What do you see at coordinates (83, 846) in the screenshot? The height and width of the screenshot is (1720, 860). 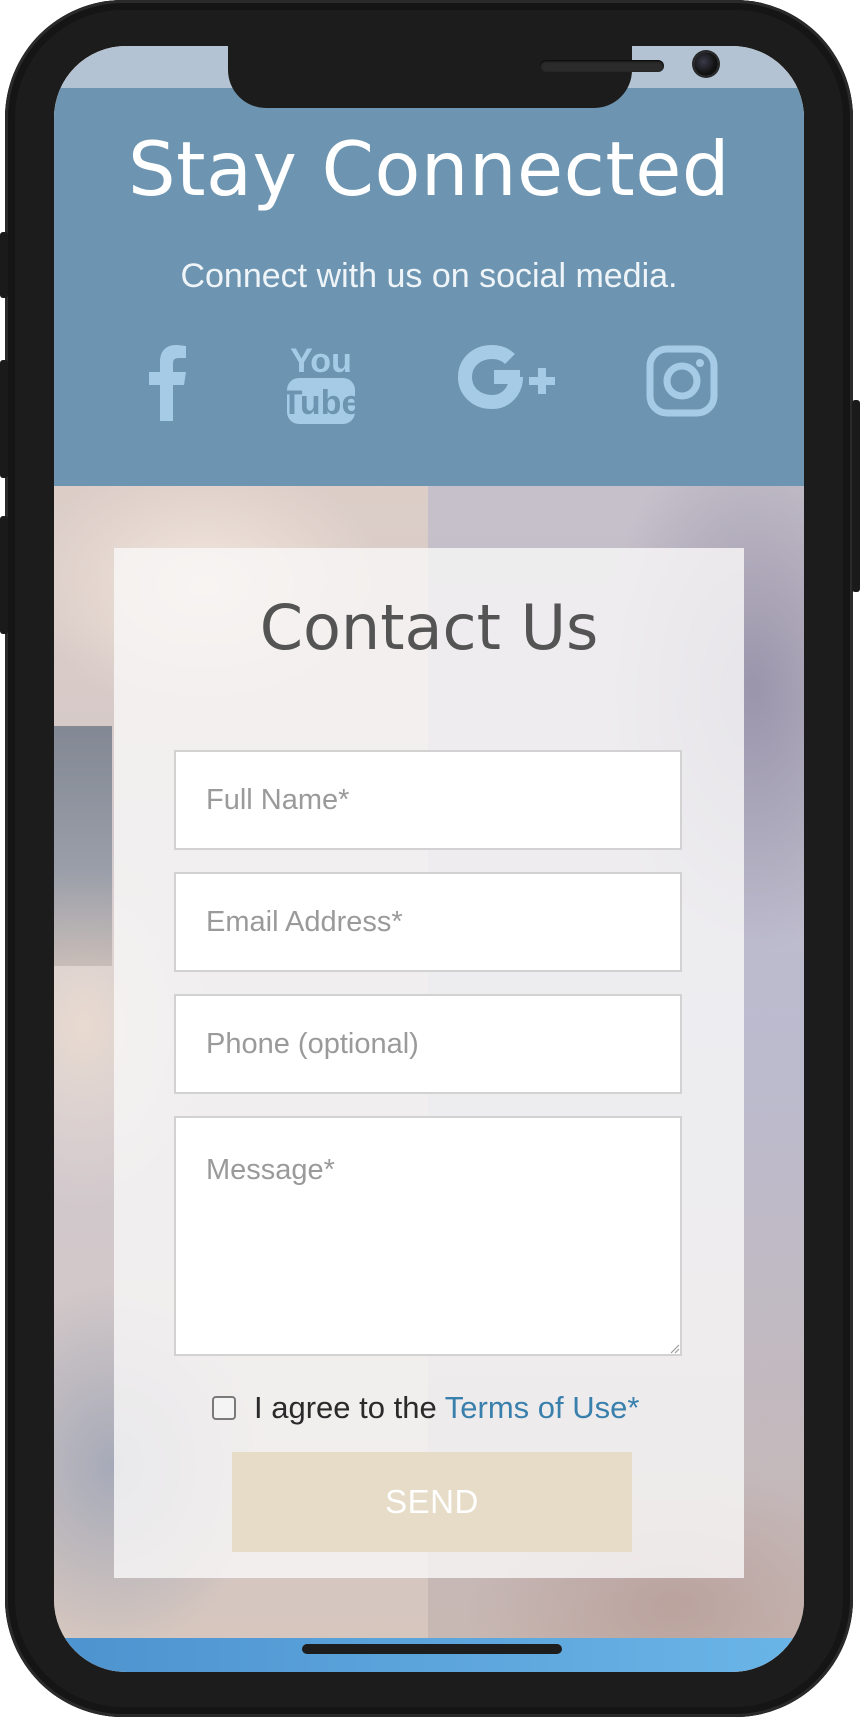 I see `background-photo-detail` at bounding box center [83, 846].